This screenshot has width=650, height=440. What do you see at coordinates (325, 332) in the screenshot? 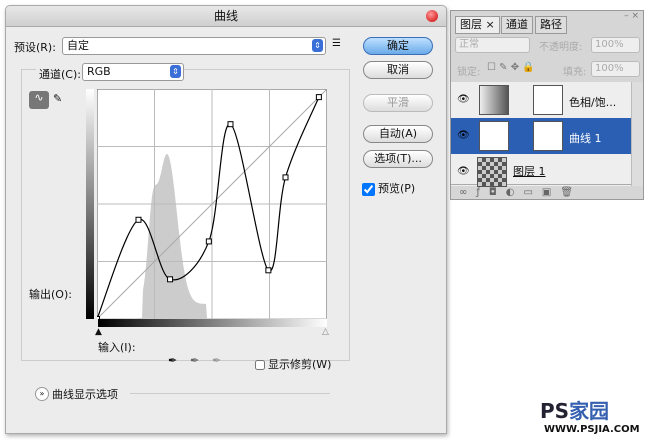
I see `white-point-slider: △` at bounding box center [325, 332].